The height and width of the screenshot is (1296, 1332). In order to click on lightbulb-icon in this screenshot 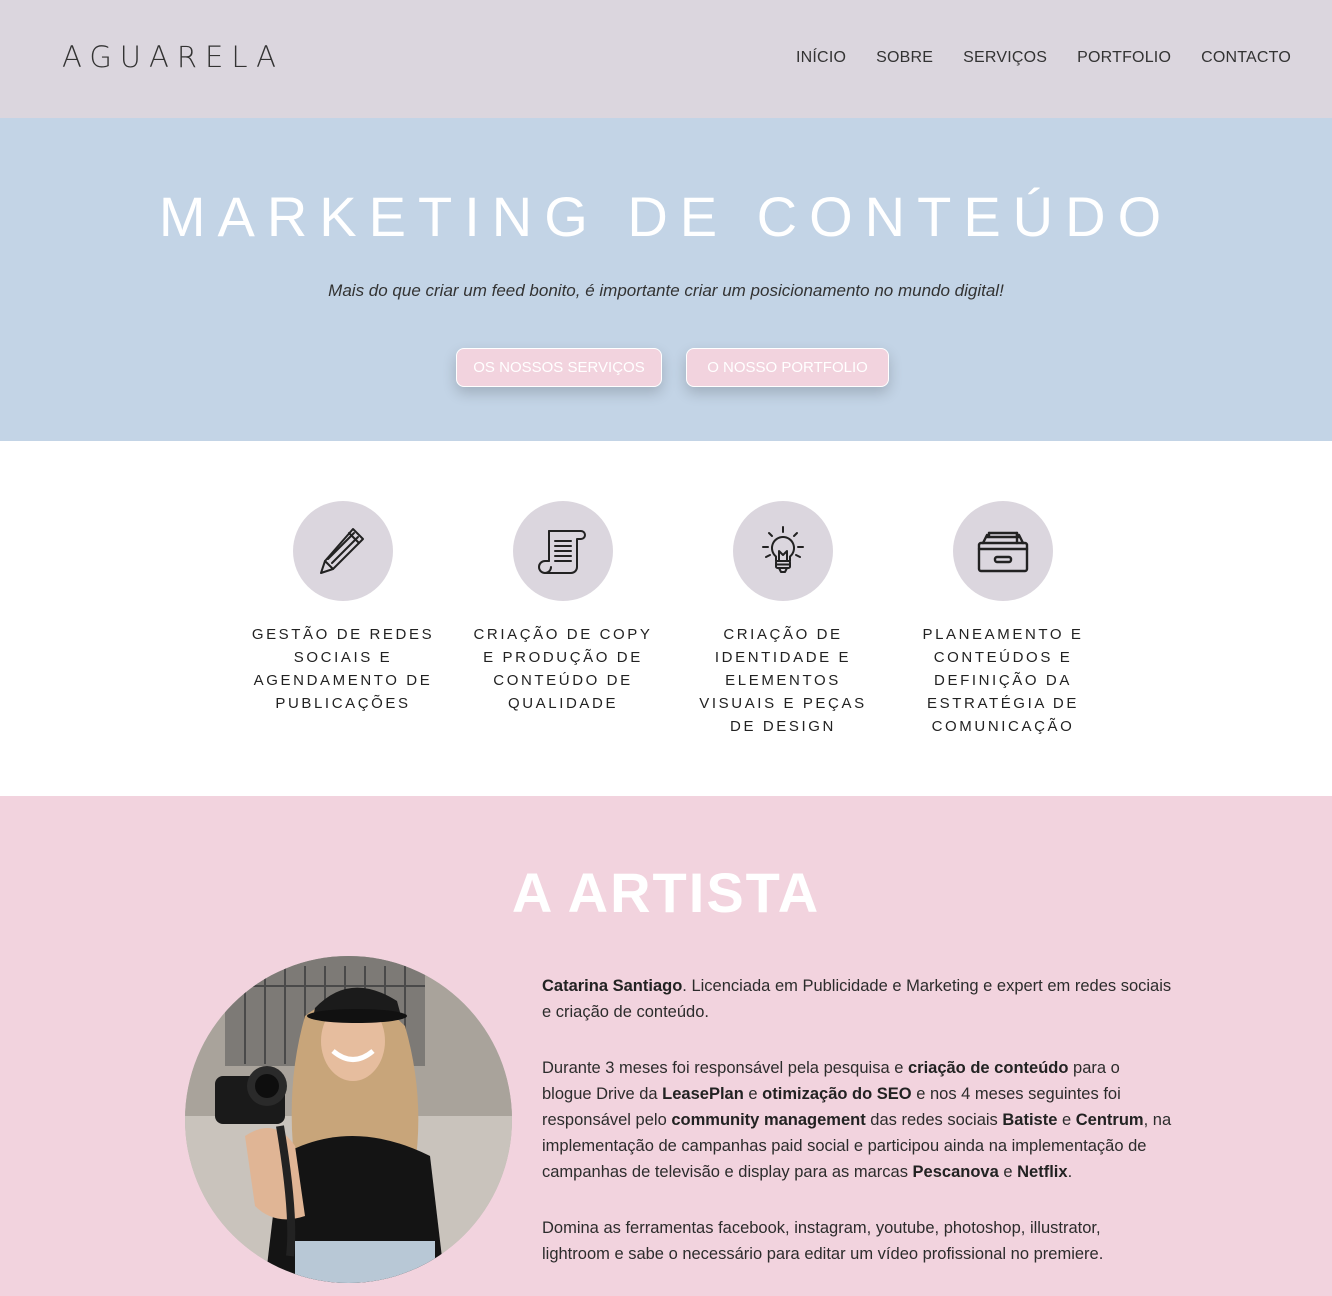, I will do `click(783, 549)`.